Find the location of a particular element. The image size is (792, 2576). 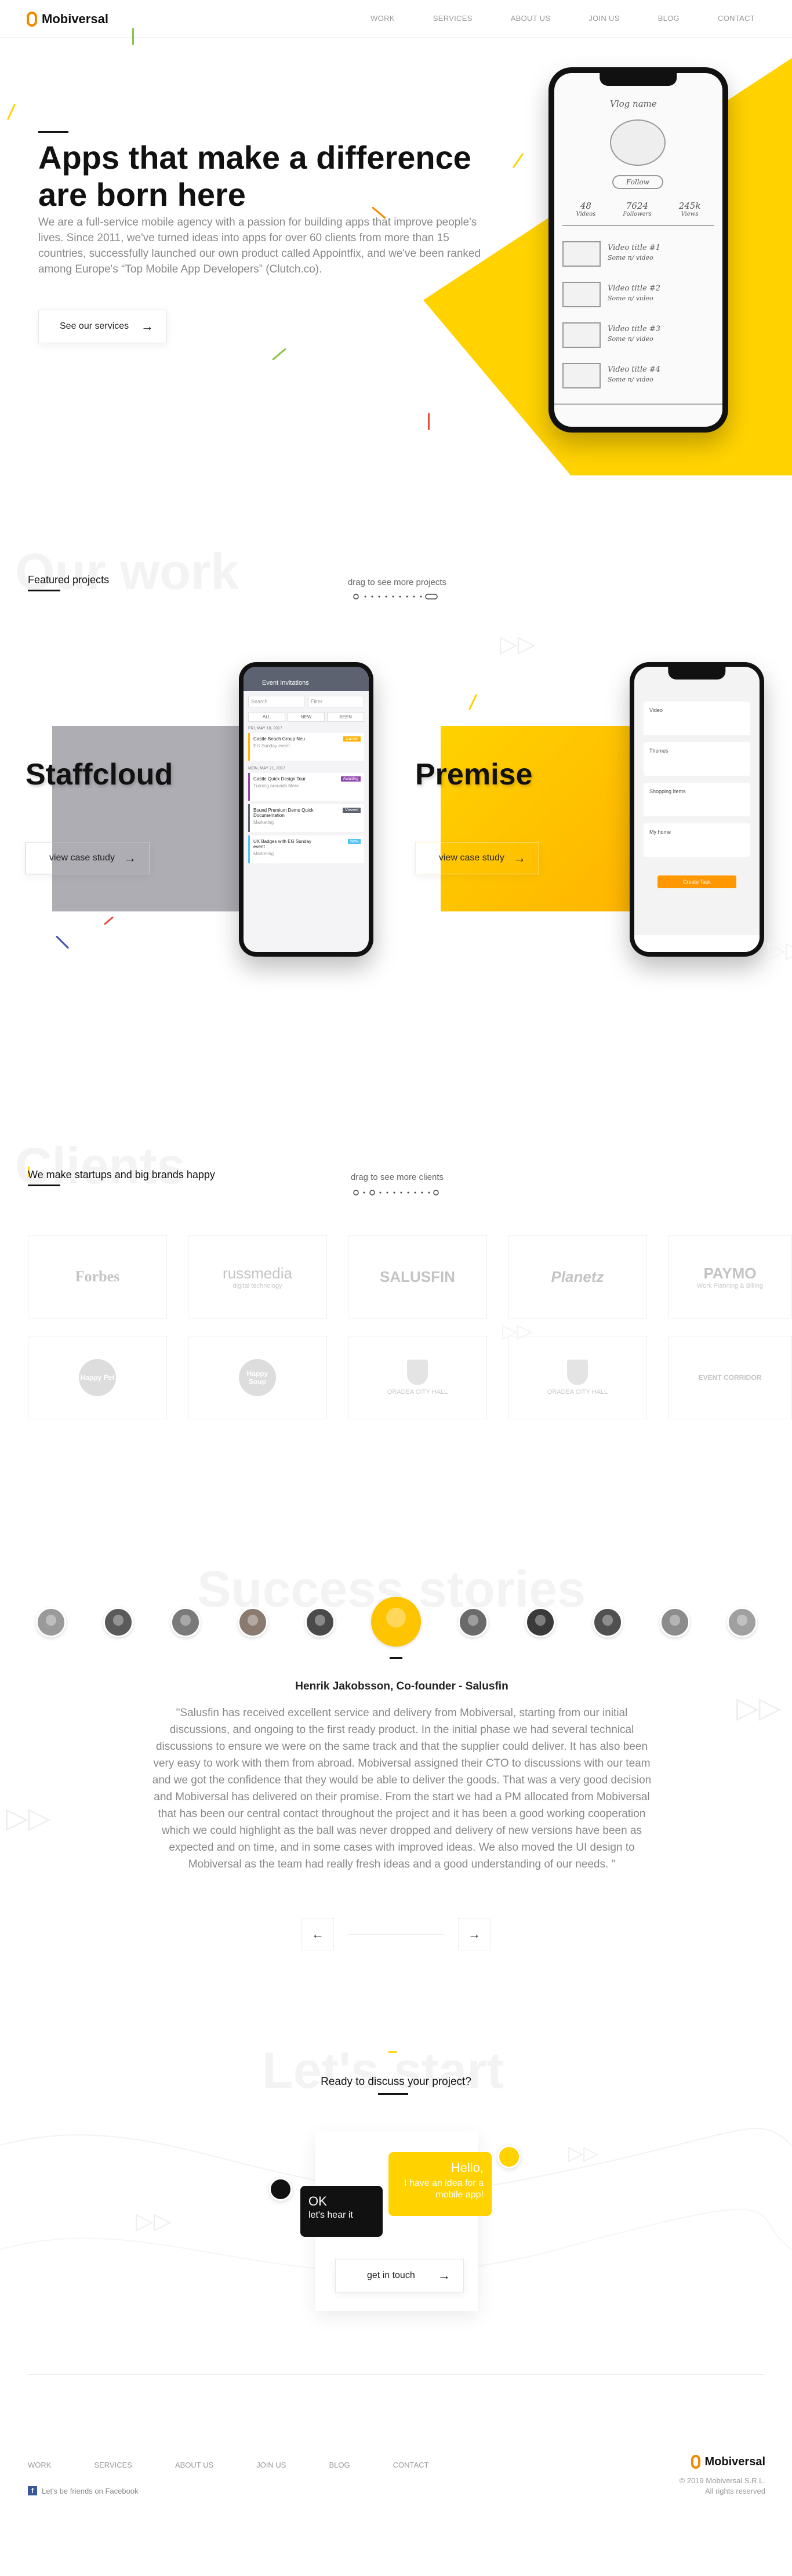

see-services-button: See our services → is located at coordinates (102, 326).